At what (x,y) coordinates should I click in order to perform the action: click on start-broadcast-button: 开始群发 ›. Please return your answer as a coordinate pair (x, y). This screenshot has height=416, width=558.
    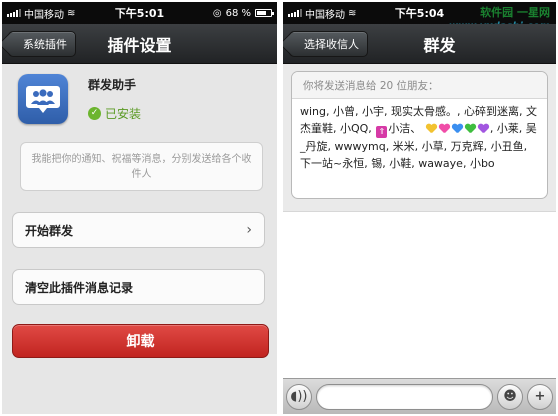
    Looking at the image, I should click on (138, 230).